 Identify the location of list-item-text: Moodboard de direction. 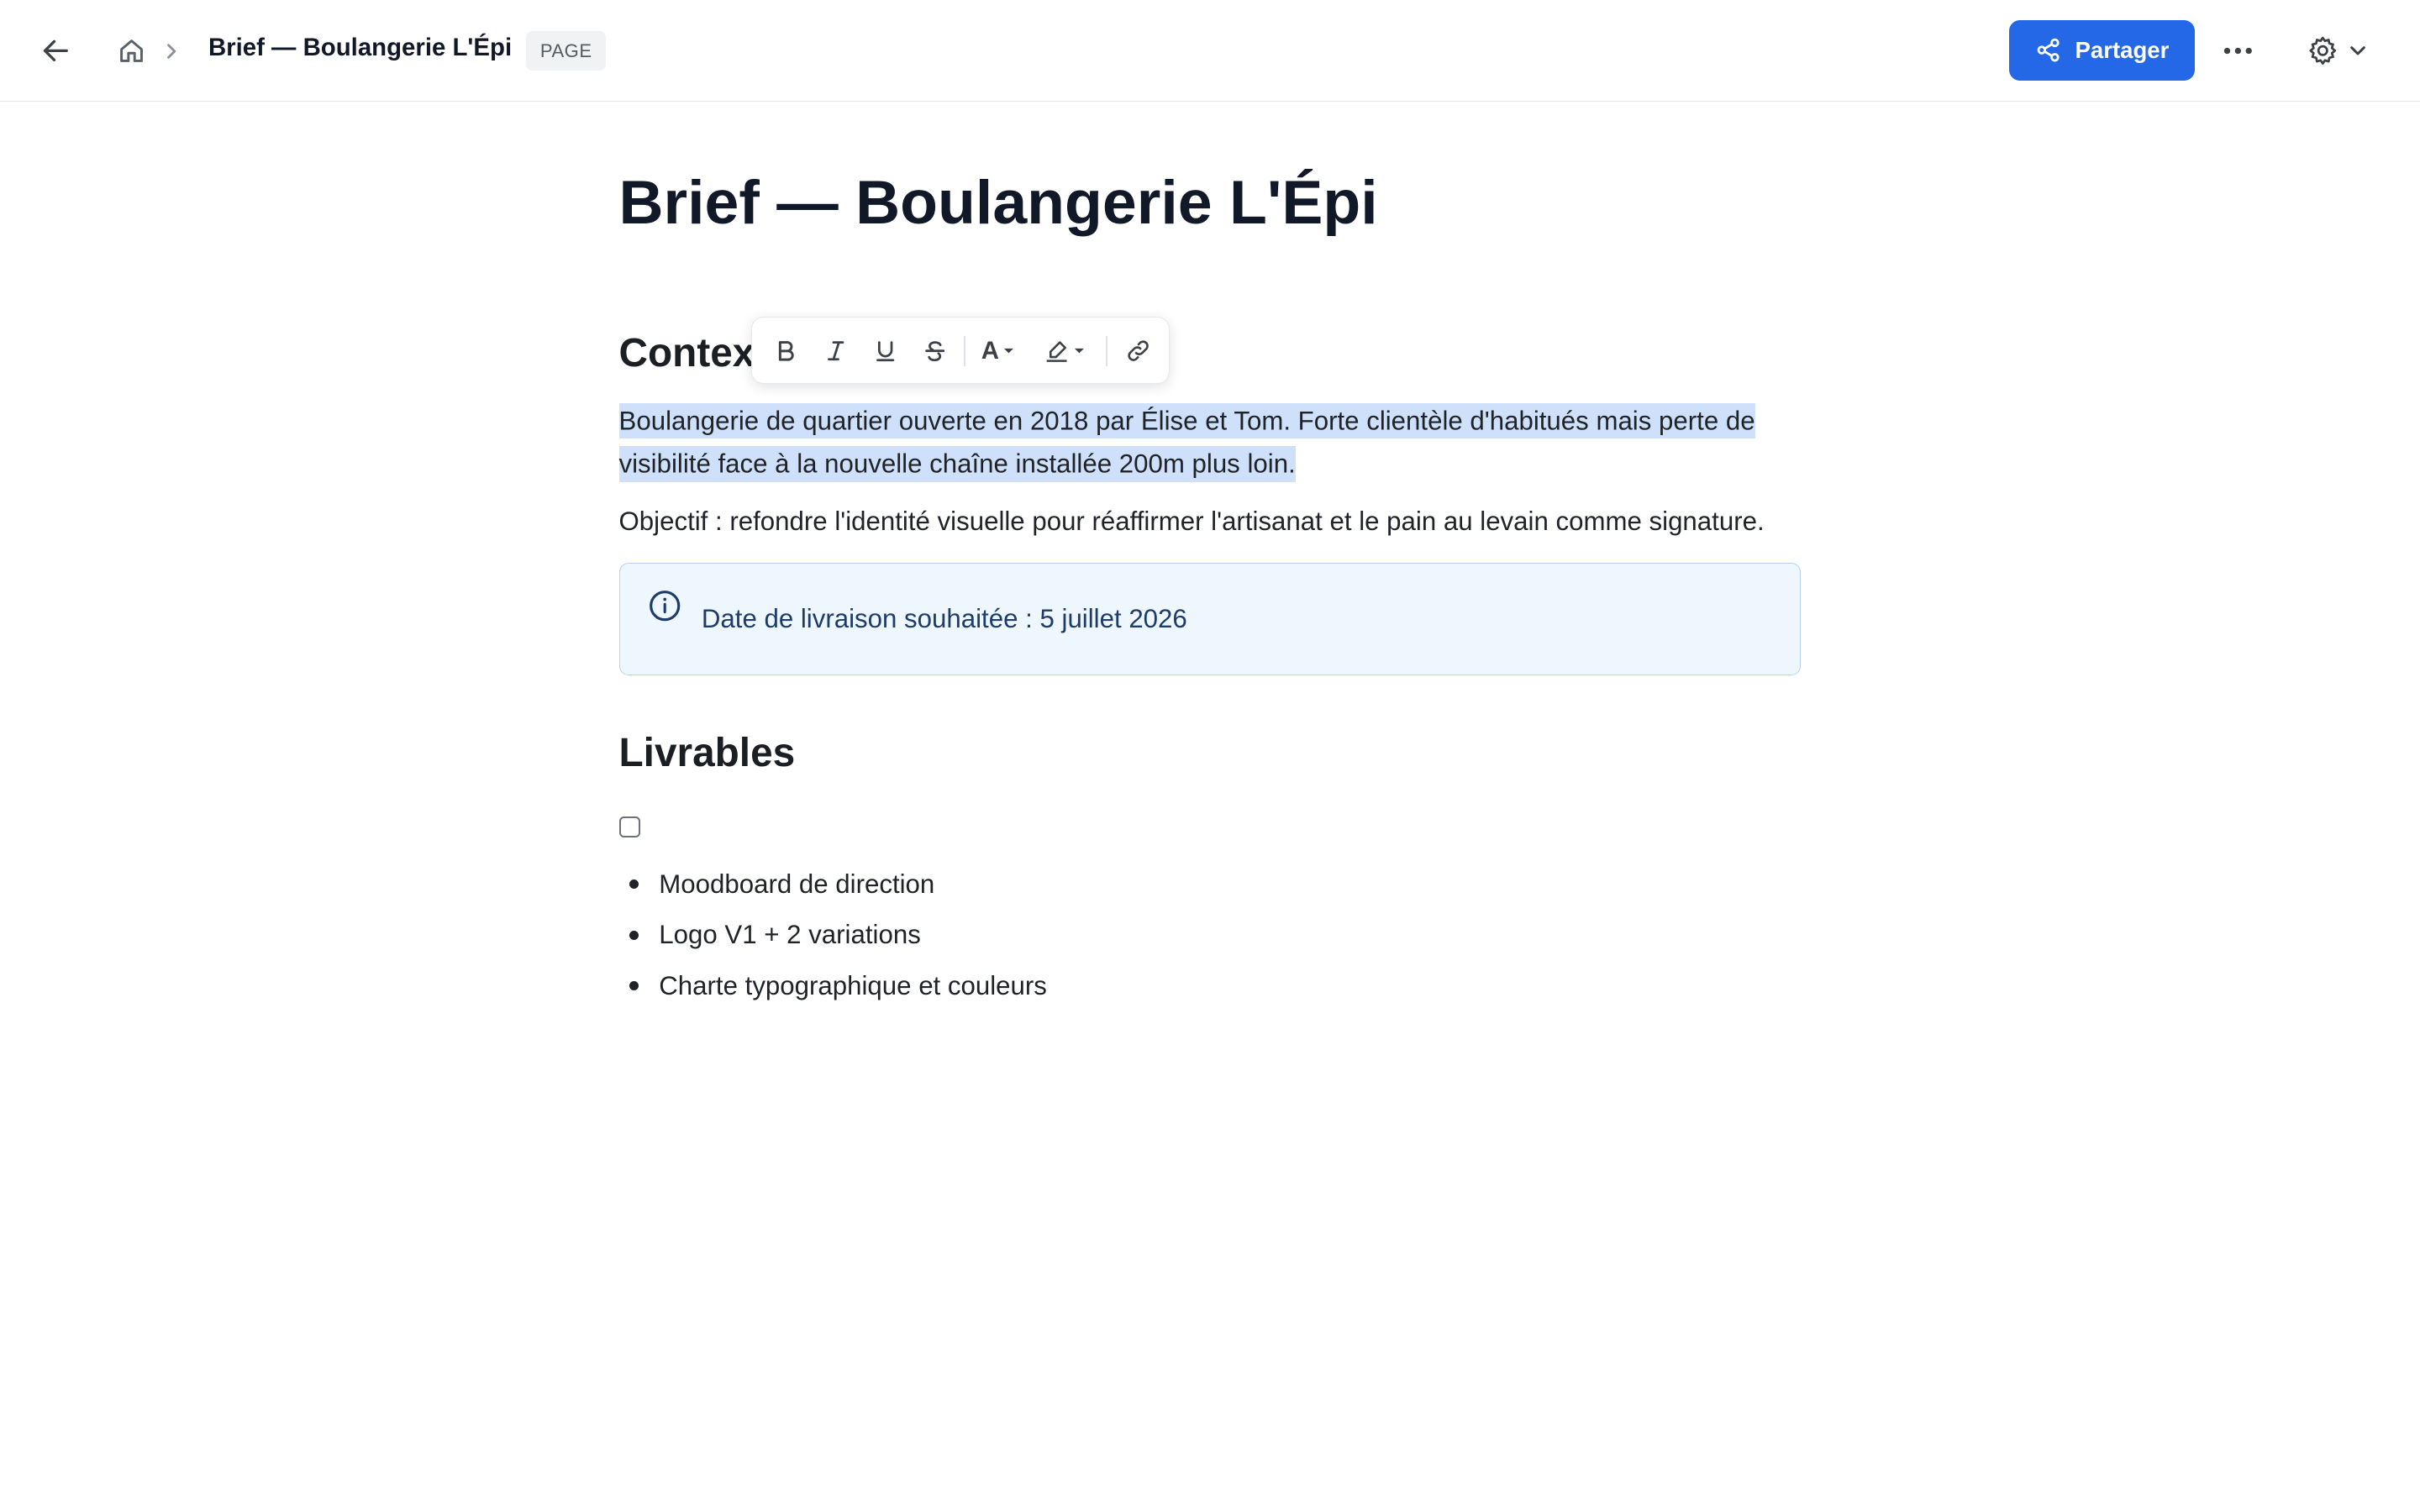
(797, 884).